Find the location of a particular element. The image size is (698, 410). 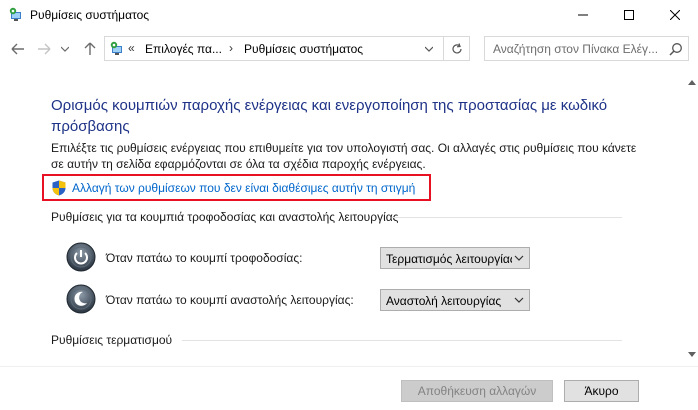

back-button is located at coordinates (18, 49).